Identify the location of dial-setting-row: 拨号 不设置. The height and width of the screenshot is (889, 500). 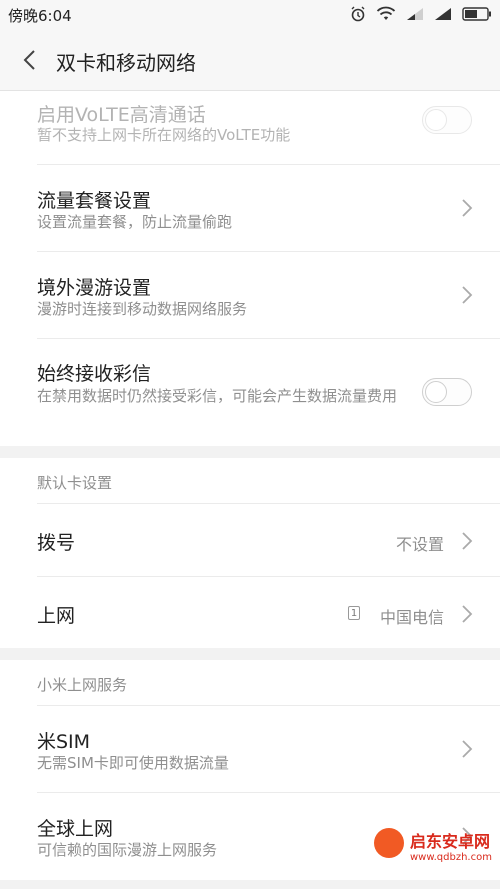
(250, 540).